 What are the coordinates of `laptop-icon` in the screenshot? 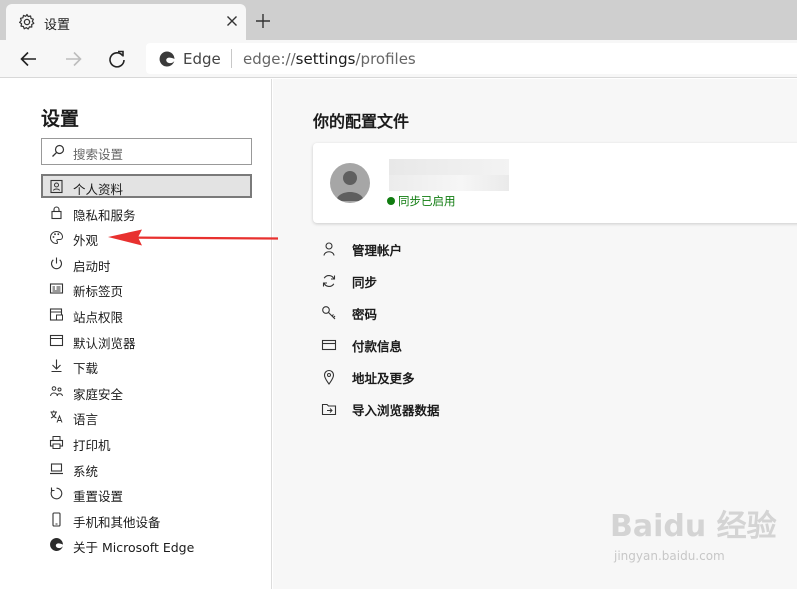 It's located at (56, 468).